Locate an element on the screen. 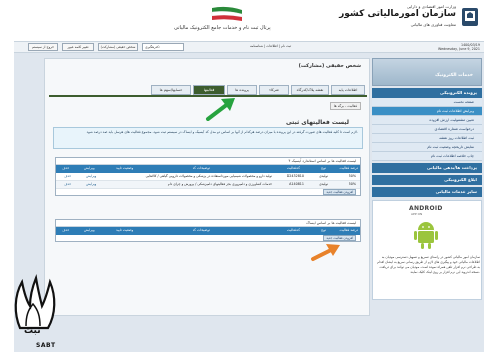 The image size is (500, 352). tab-accounts: حسابها/سهم ها is located at coordinates (171, 90).